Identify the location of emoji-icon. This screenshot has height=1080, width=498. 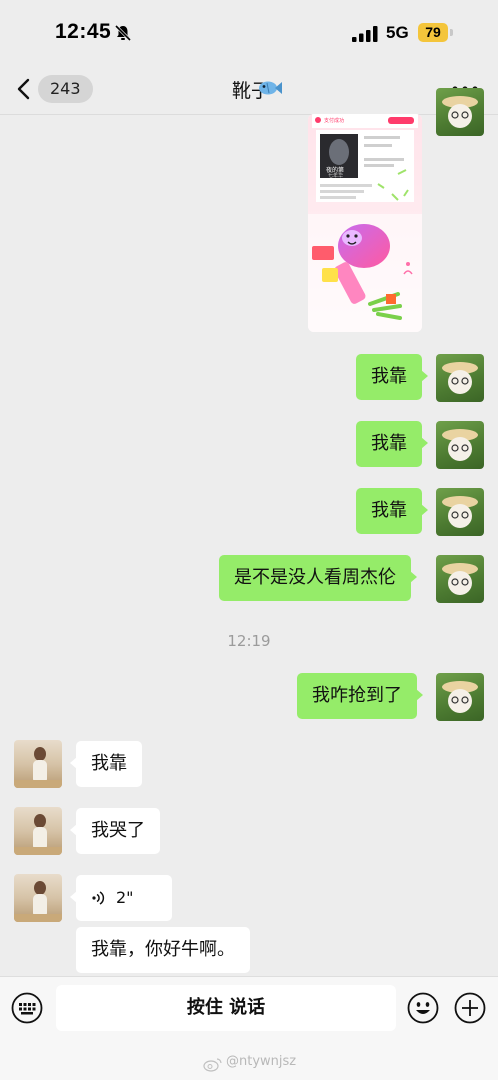
(423, 1008).